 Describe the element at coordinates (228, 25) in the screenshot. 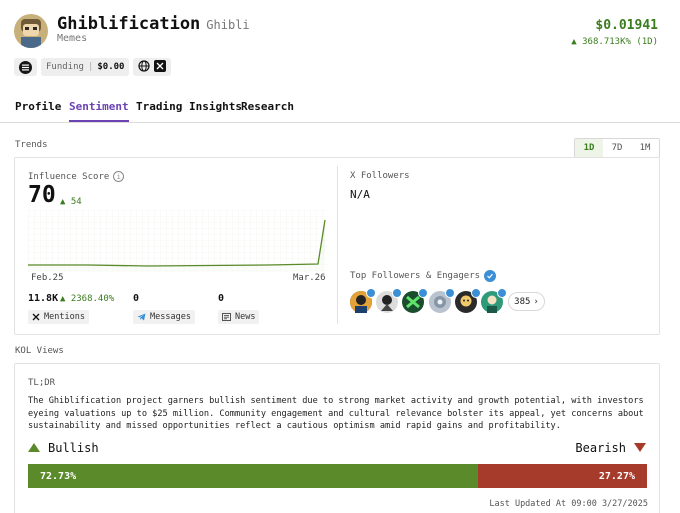

I see `project-ticker: Ghibli` at that location.